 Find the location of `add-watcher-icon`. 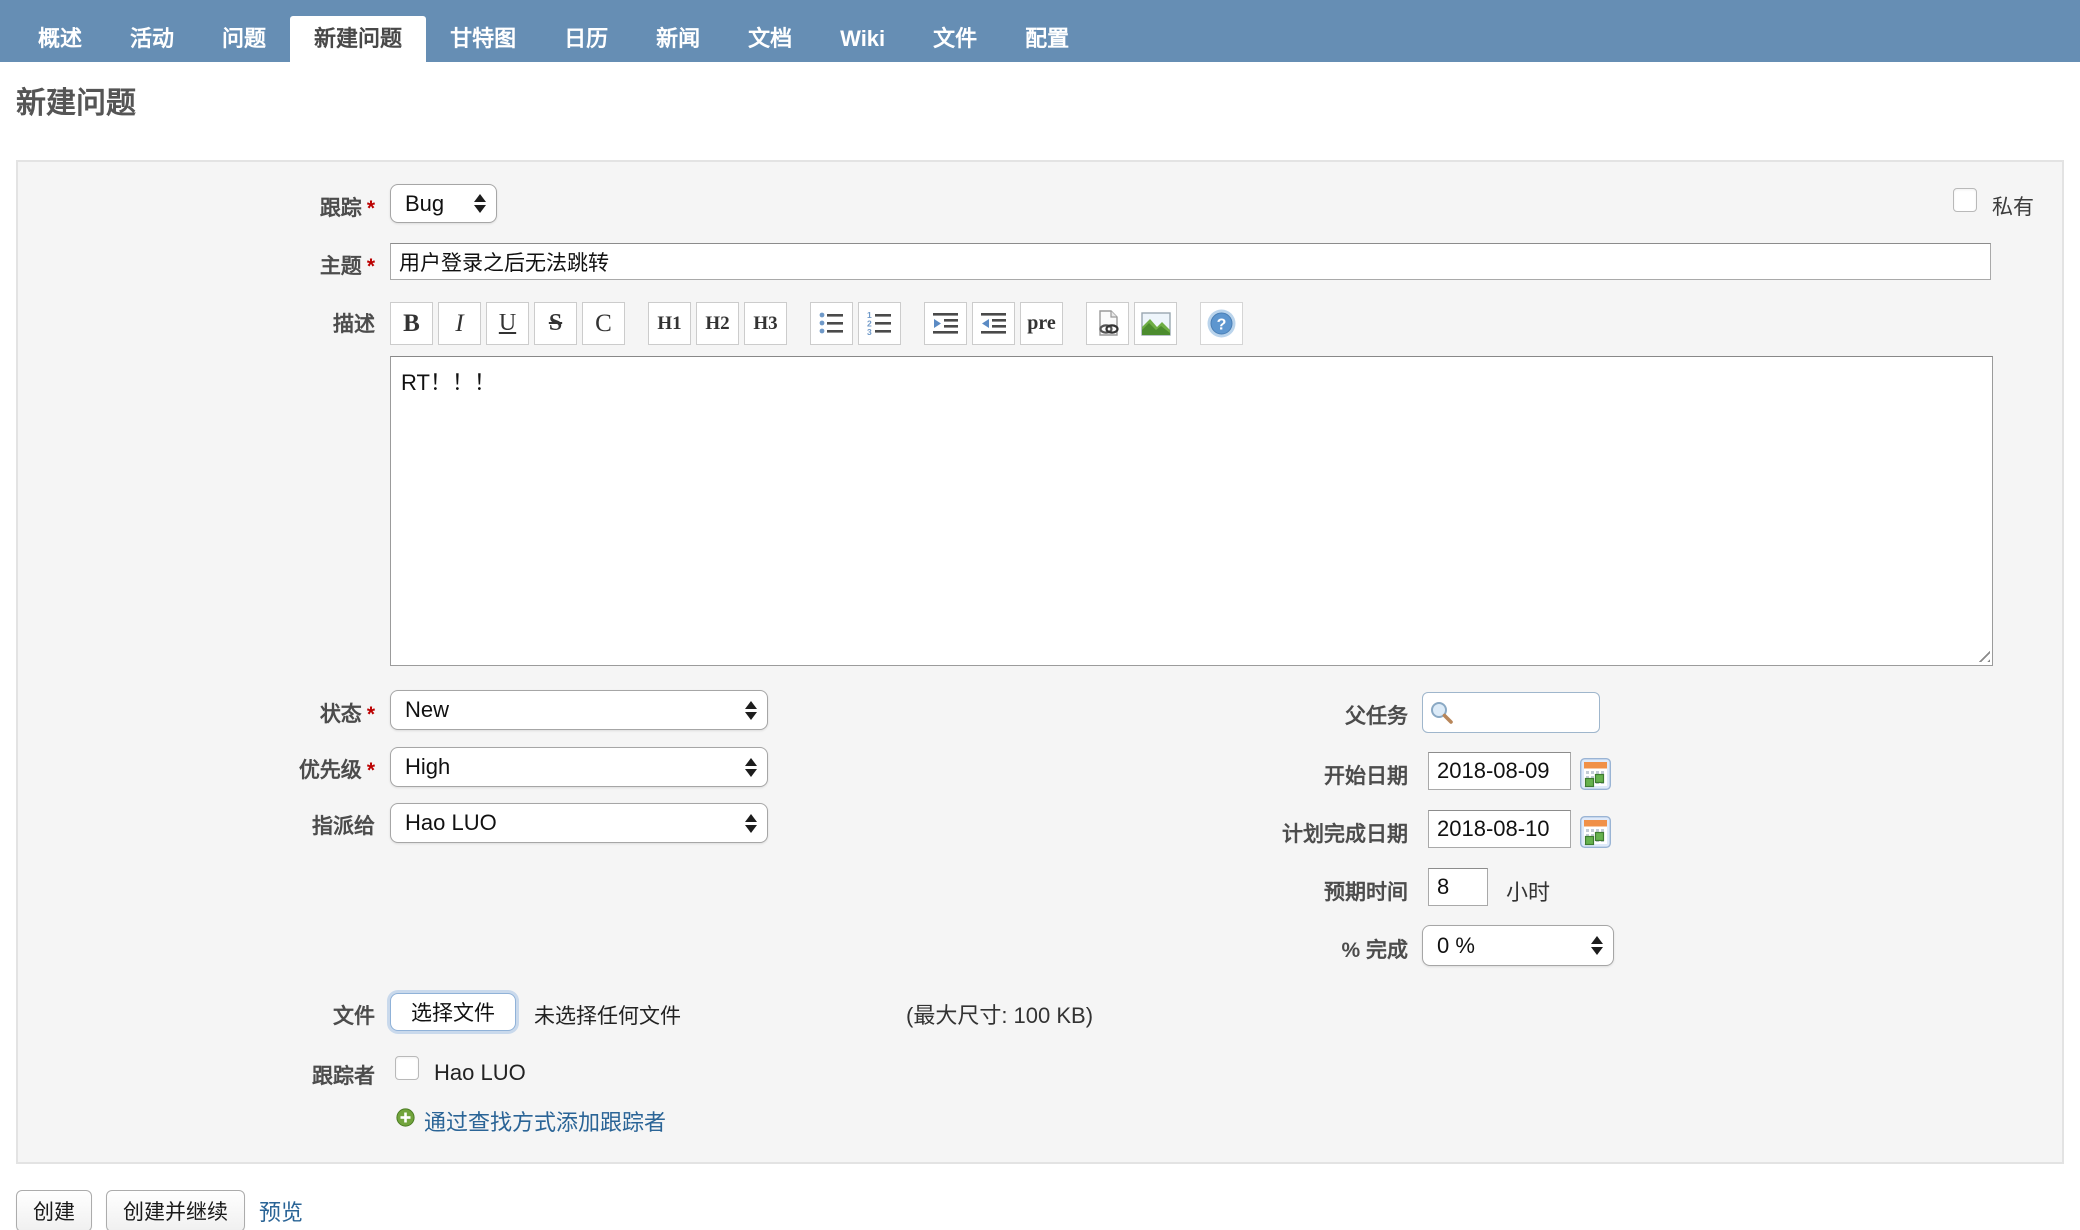

add-watcher-icon is located at coordinates (405, 1120).